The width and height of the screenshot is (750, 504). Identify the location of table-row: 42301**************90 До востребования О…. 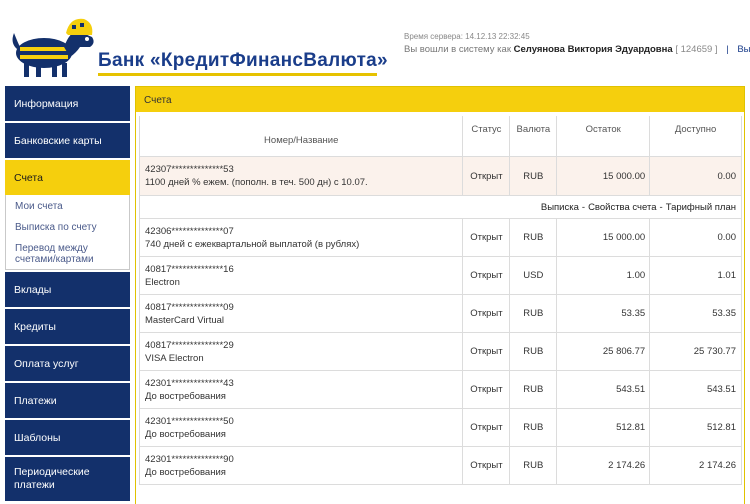
(441, 466).